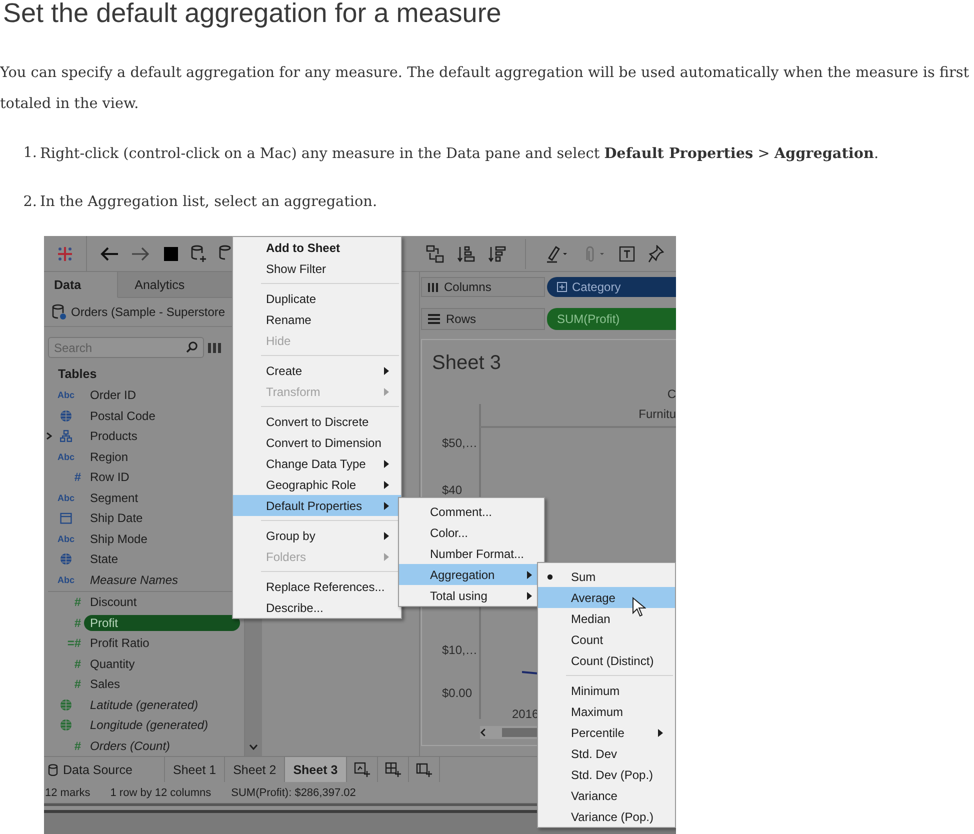 This screenshot has width=974, height=834. Describe the element at coordinates (557, 254) in the screenshot. I see `highlighter-icon` at that location.